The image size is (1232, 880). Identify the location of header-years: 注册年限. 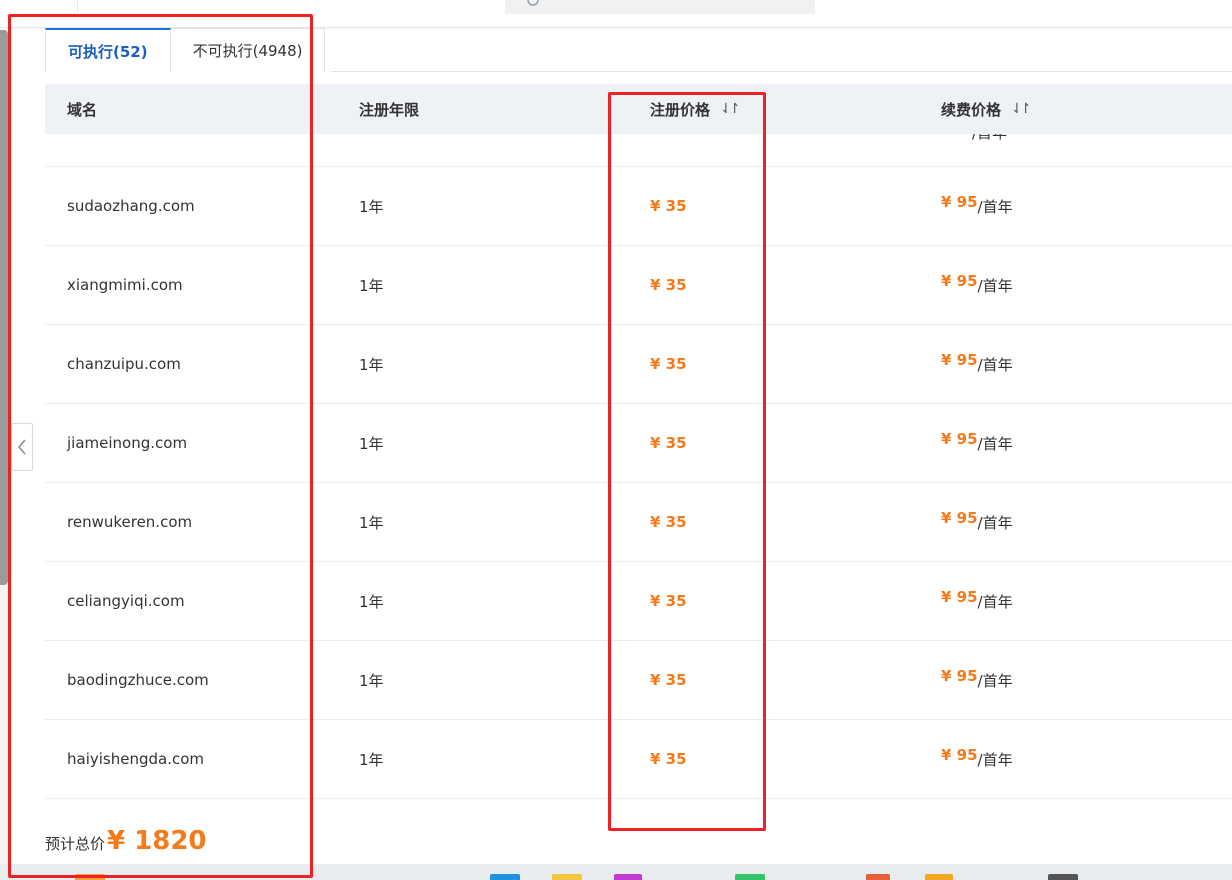
(389, 109).